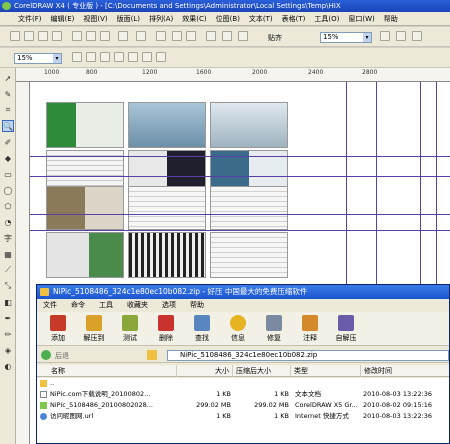  Describe the element at coordinates (58, 329) in the screenshot. I see `add-button: 添加` at that location.